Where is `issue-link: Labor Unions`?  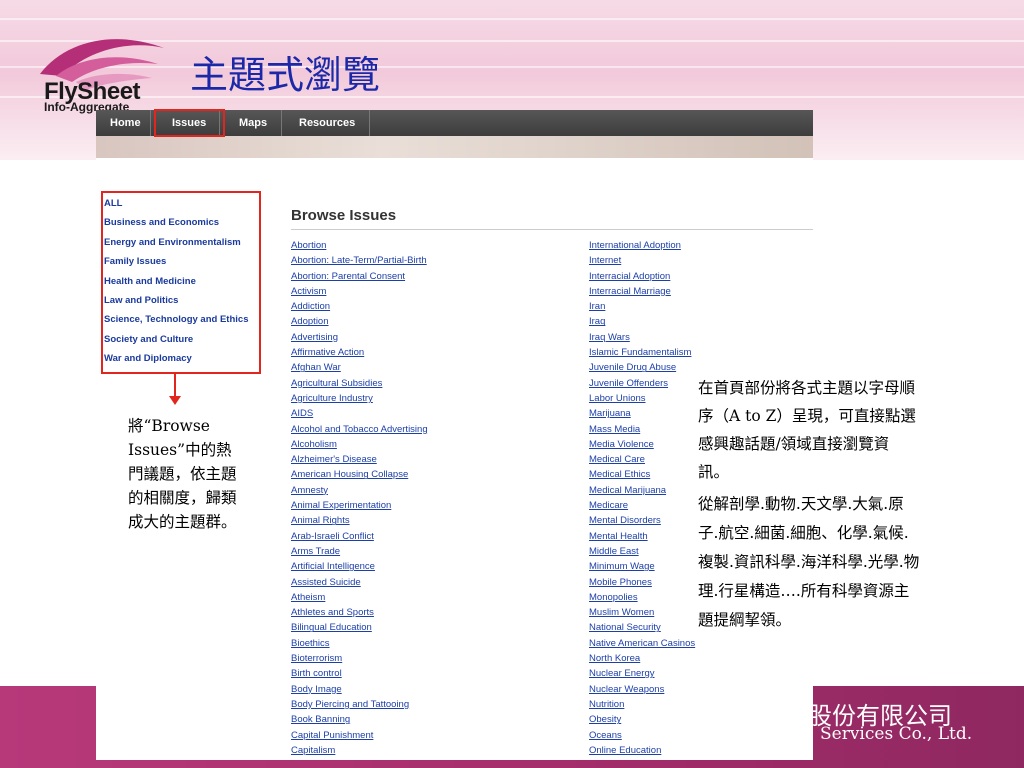
issue-link: Labor Unions is located at coordinates (642, 400).